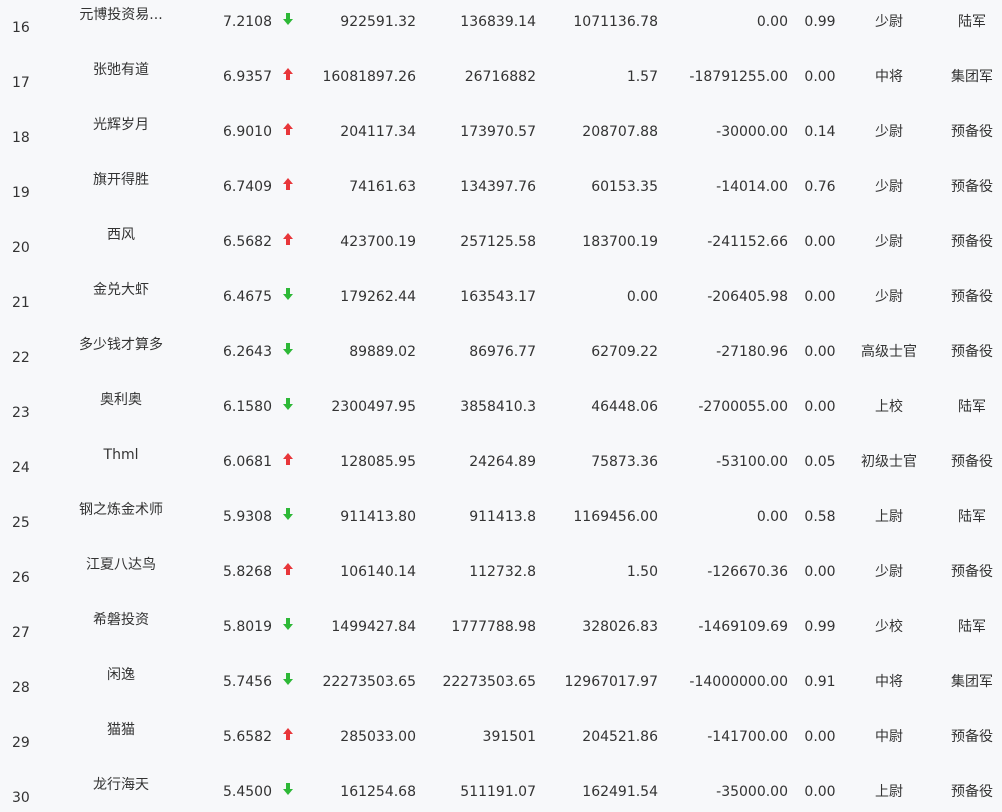  I want to click on value-col-3: 328026.83, so click(620, 627).